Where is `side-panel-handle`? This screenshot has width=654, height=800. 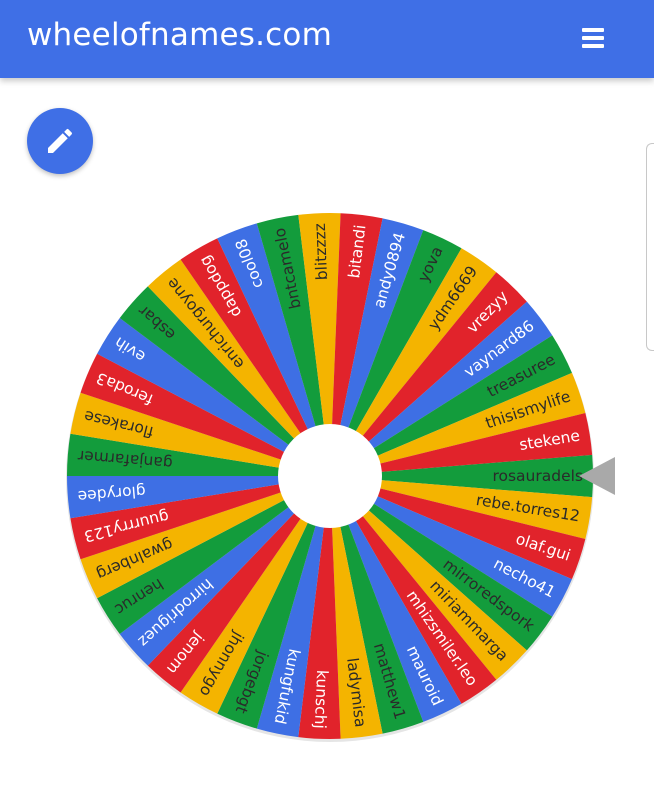 side-panel-handle is located at coordinates (650, 247).